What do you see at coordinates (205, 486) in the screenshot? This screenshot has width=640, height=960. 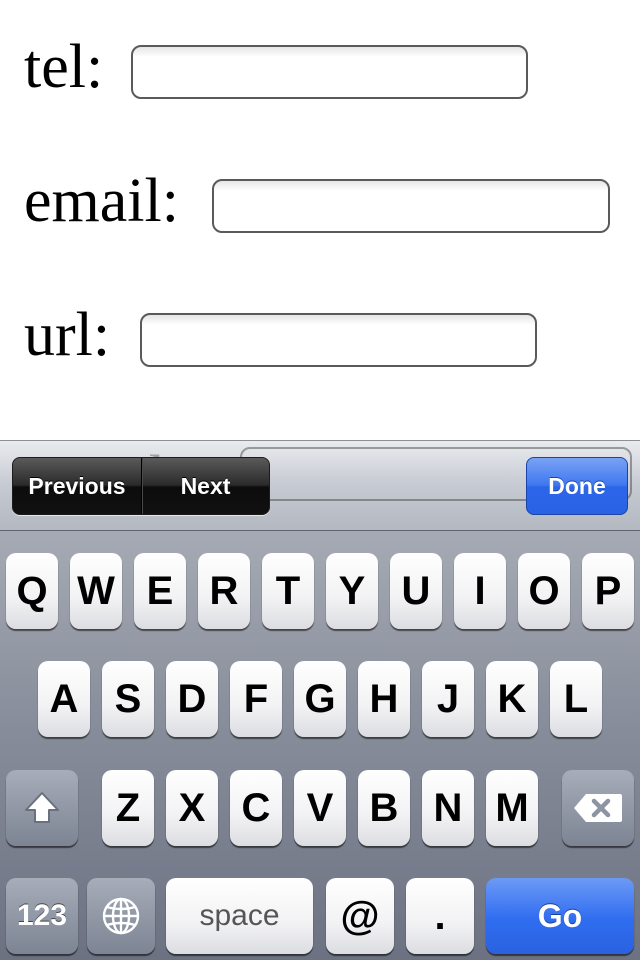 I see `next-button: Next` at bounding box center [205, 486].